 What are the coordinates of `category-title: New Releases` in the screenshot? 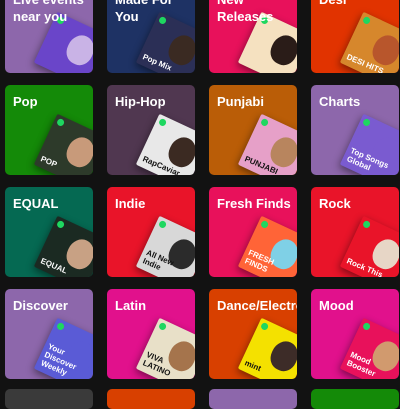 It's located at (245, 12).